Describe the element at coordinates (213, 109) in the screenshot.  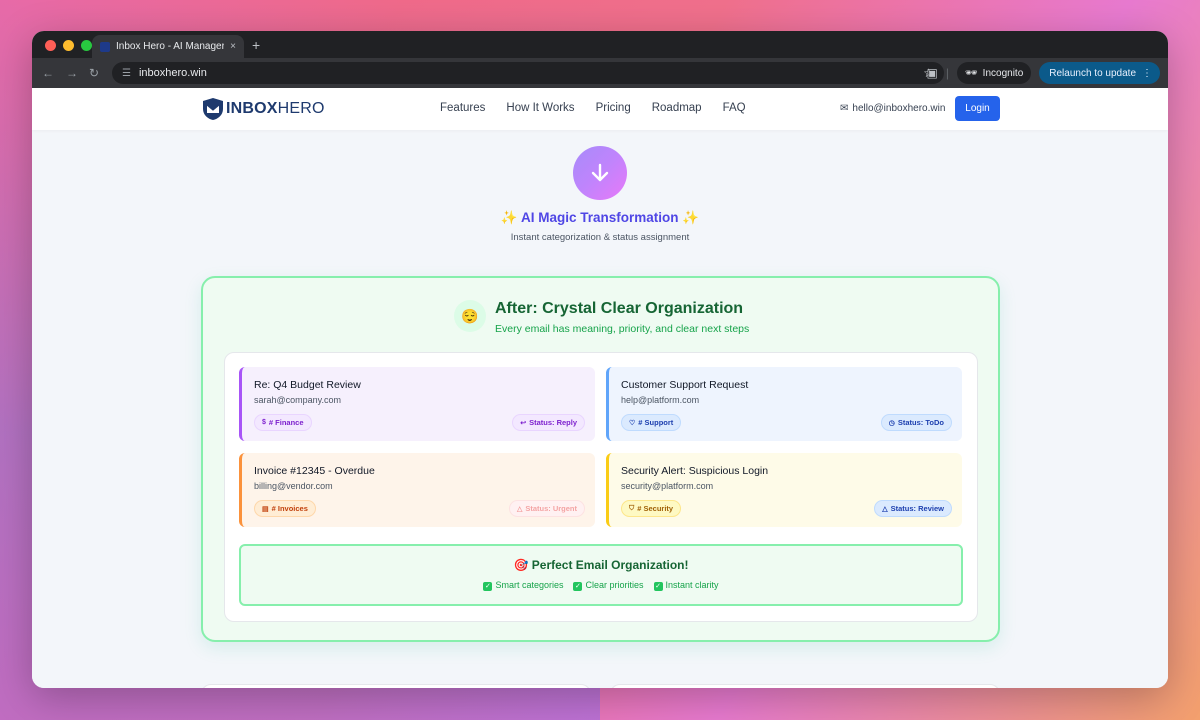
I see `shield-mail-icon` at that location.